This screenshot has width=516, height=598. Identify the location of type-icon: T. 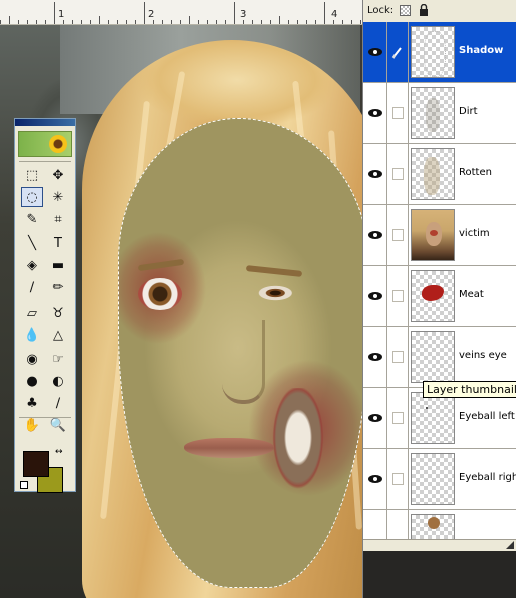
(58, 243).